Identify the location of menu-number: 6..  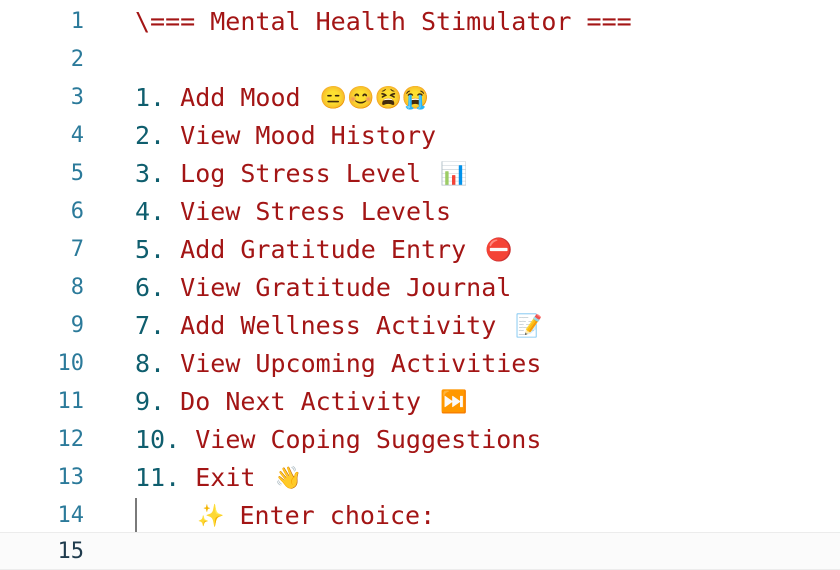
(150, 287).